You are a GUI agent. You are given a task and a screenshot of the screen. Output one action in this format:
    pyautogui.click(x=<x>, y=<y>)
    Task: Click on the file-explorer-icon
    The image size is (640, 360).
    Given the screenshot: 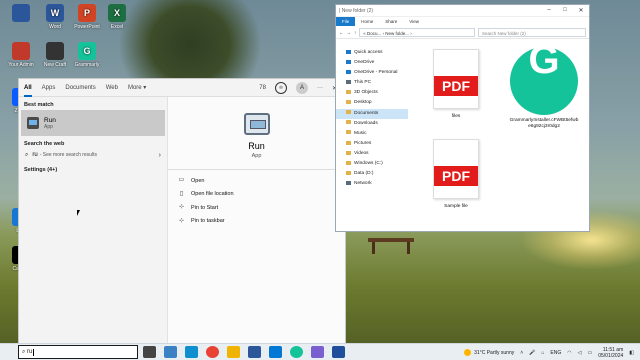 What is the action you would take?
    pyautogui.click(x=233, y=352)
    